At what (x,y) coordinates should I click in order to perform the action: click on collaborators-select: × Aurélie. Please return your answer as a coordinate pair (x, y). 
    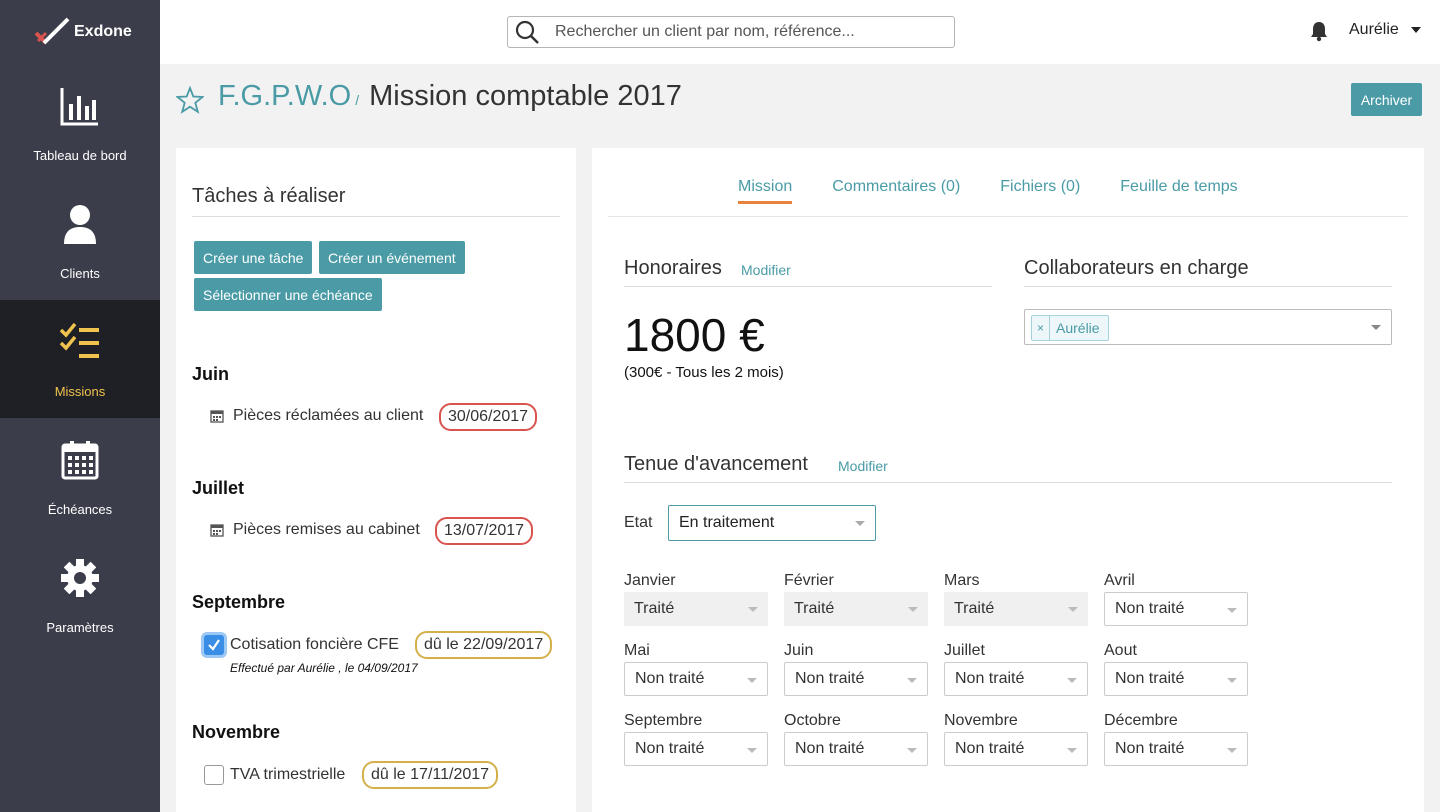
    Looking at the image, I should click on (1208, 327).